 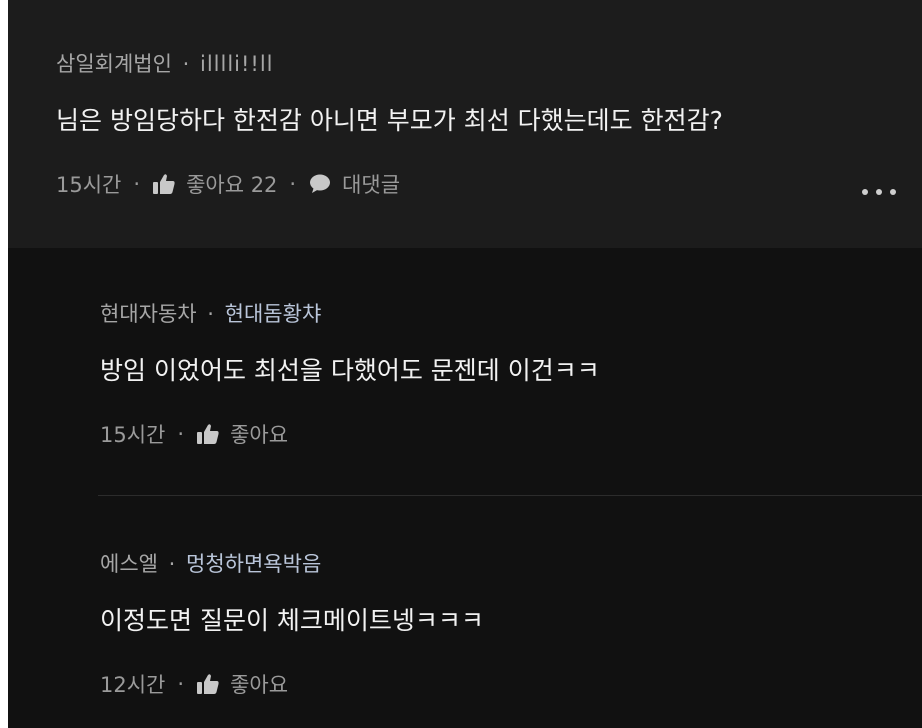 I want to click on author-company: 에스엘, so click(x=129, y=564).